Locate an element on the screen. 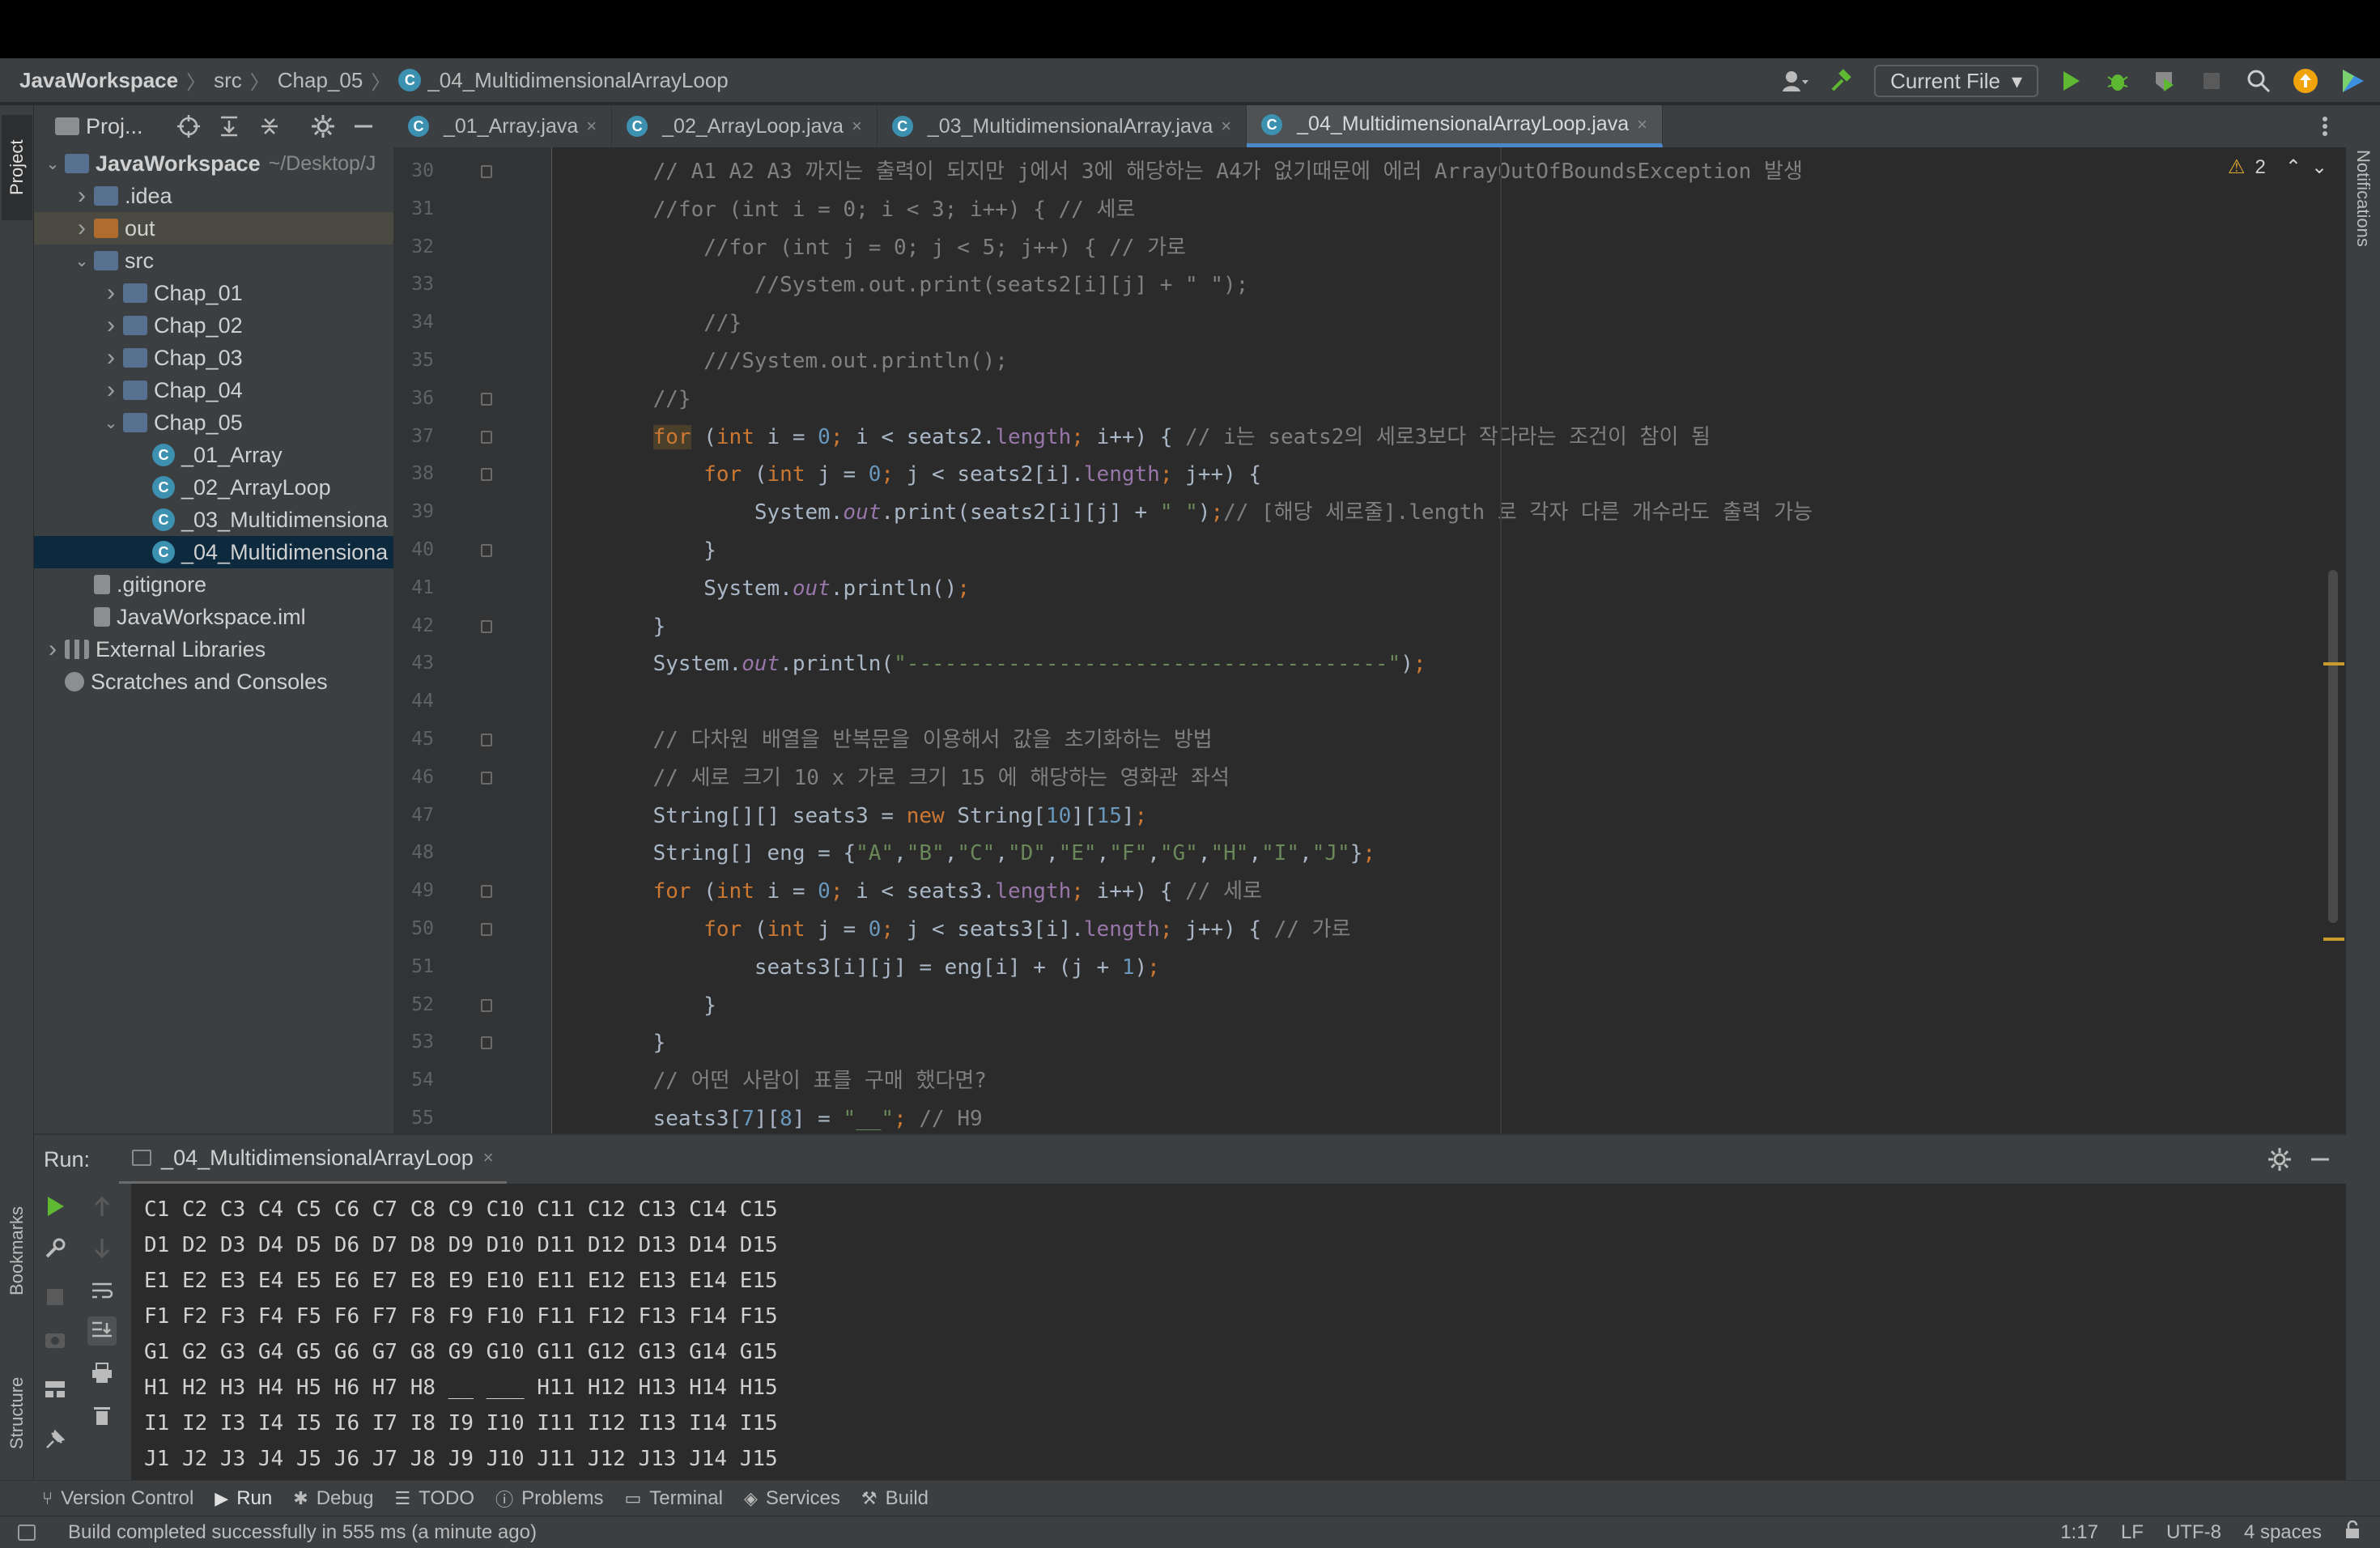  breadcrumb-item-package: Chap_05 is located at coordinates (320, 80).